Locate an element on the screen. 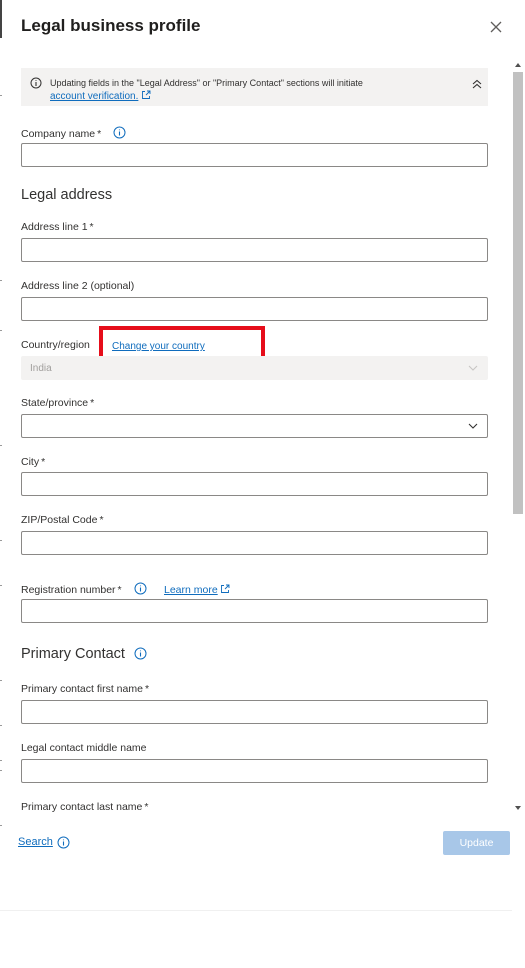 The width and height of the screenshot is (525, 968). update-button: Update is located at coordinates (476, 843).